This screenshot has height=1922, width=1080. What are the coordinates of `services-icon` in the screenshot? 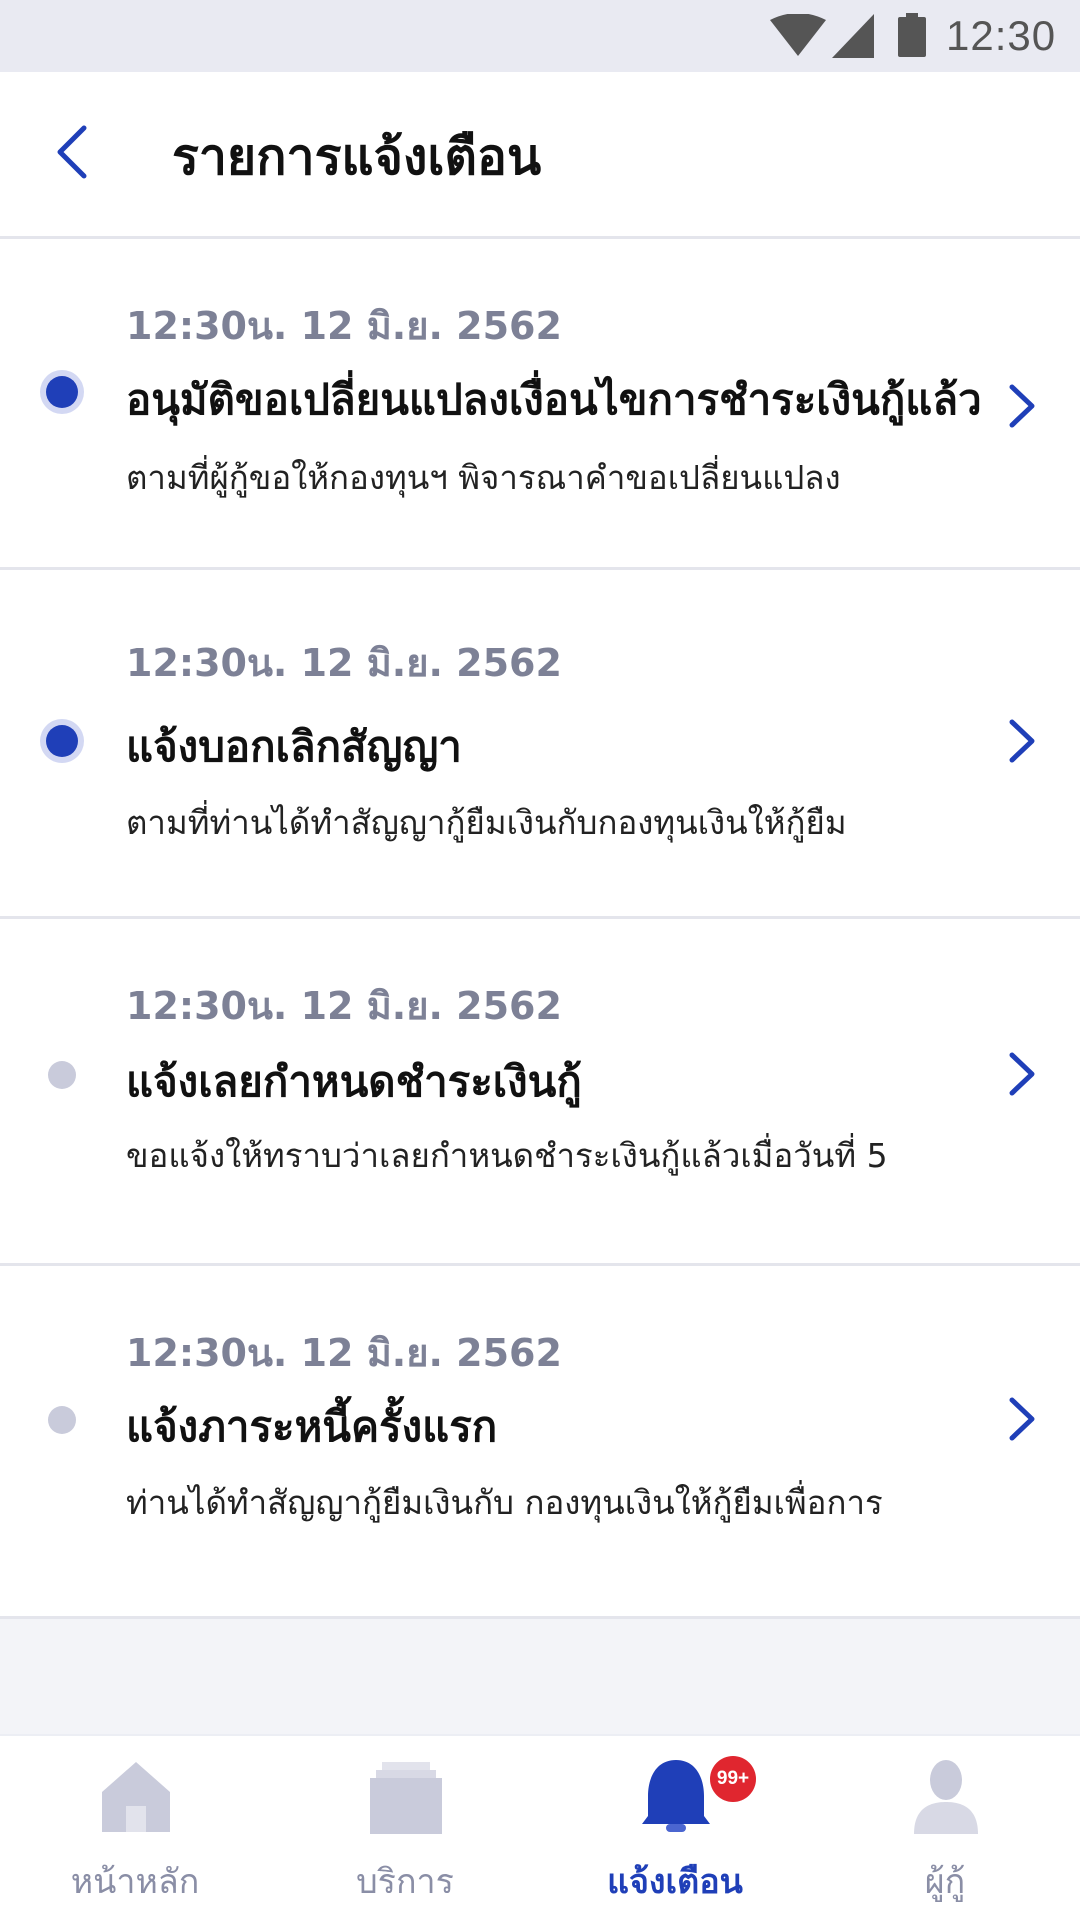 It's located at (406, 1798).